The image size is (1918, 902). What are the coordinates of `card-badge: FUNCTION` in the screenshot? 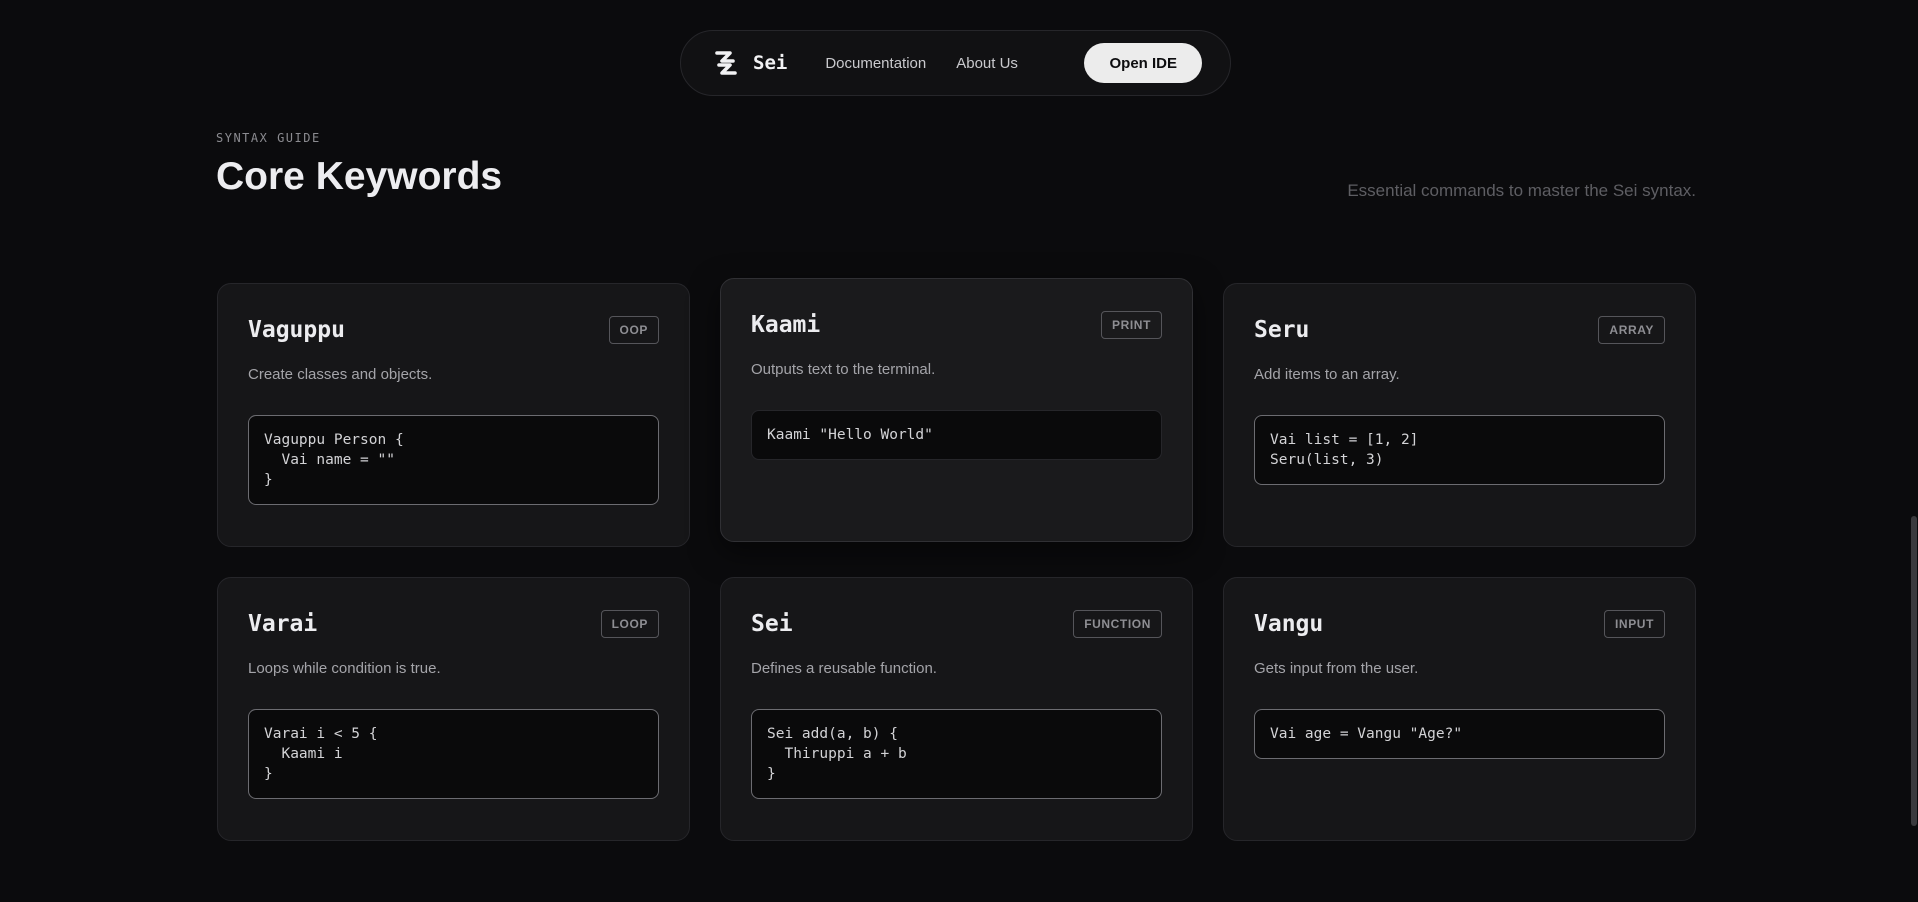 It's located at (1117, 624).